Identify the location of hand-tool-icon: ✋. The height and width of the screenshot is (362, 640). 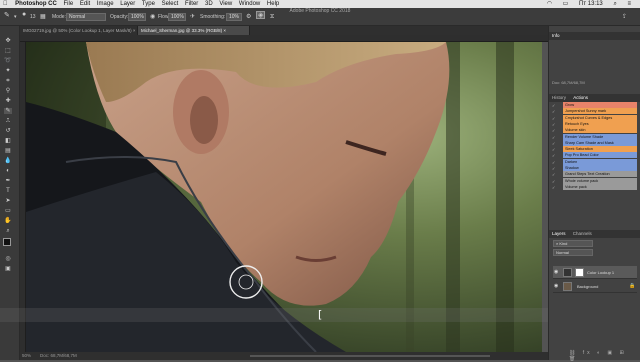
(8, 221).